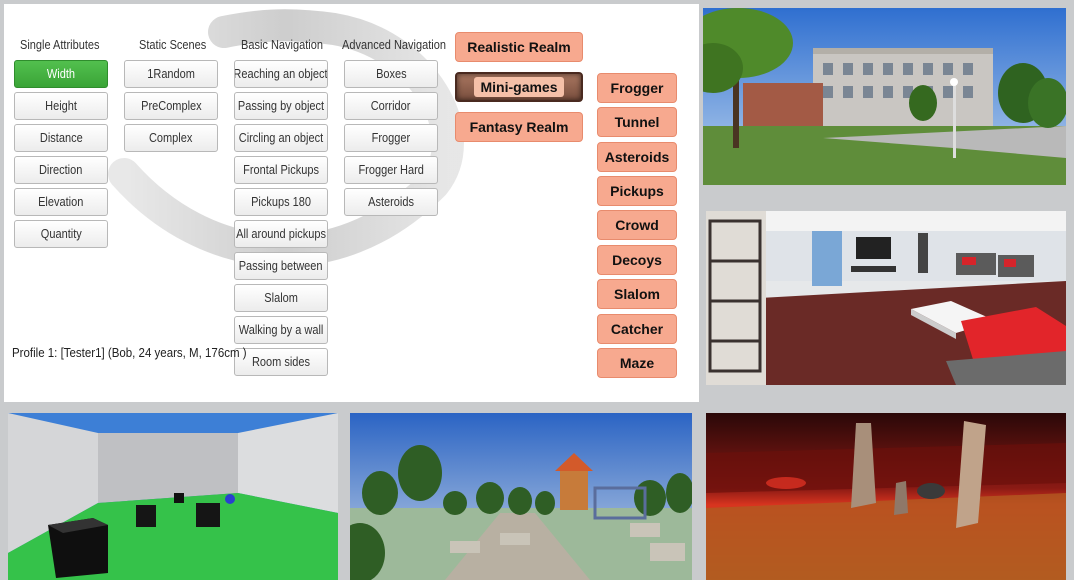 The width and height of the screenshot is (1074, 580). Describe the element at coordinates (637, 225) in the screenshot. I see `minigame-crowd-button: Crowd` at that location.